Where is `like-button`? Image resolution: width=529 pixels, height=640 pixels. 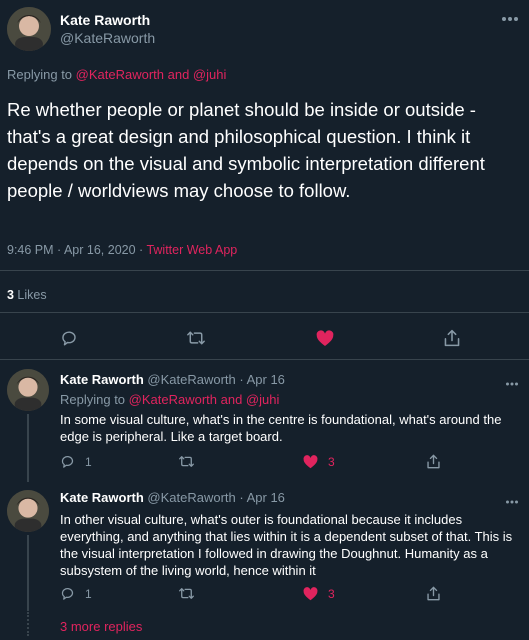
like-button is located at coordinates (325, 338).